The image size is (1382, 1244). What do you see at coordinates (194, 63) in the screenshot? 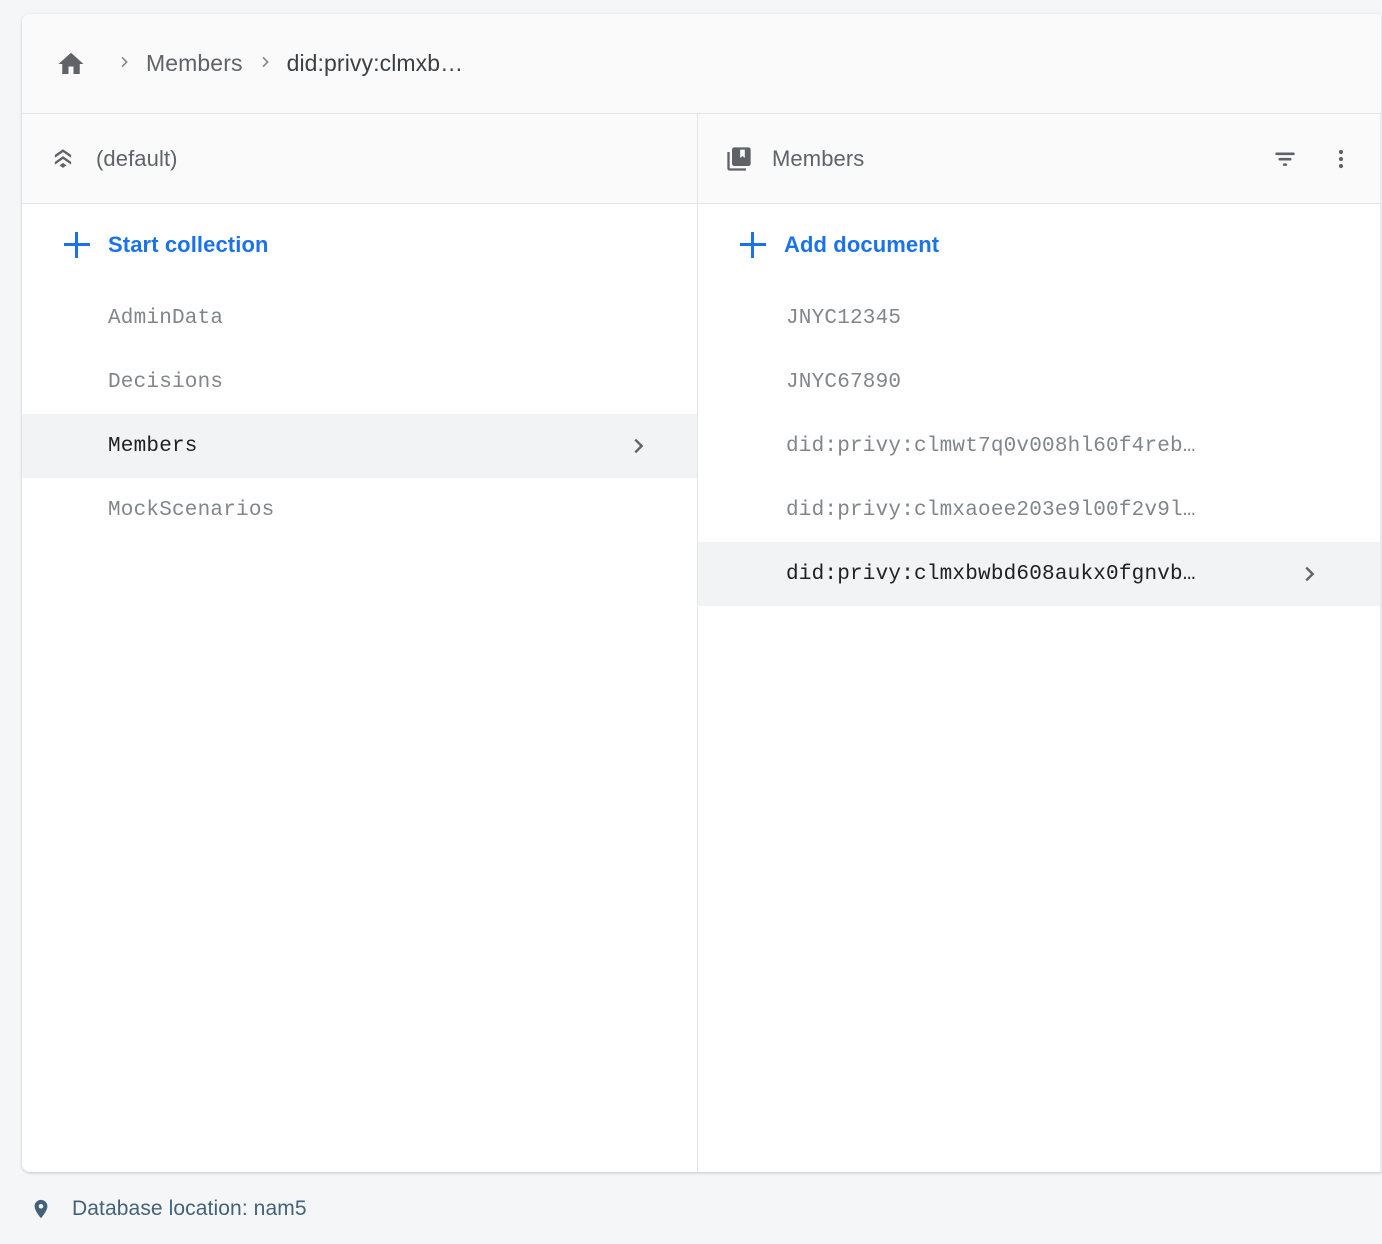
I see `breadcrumb-item-members: Members` at bounding box center [194, 63].